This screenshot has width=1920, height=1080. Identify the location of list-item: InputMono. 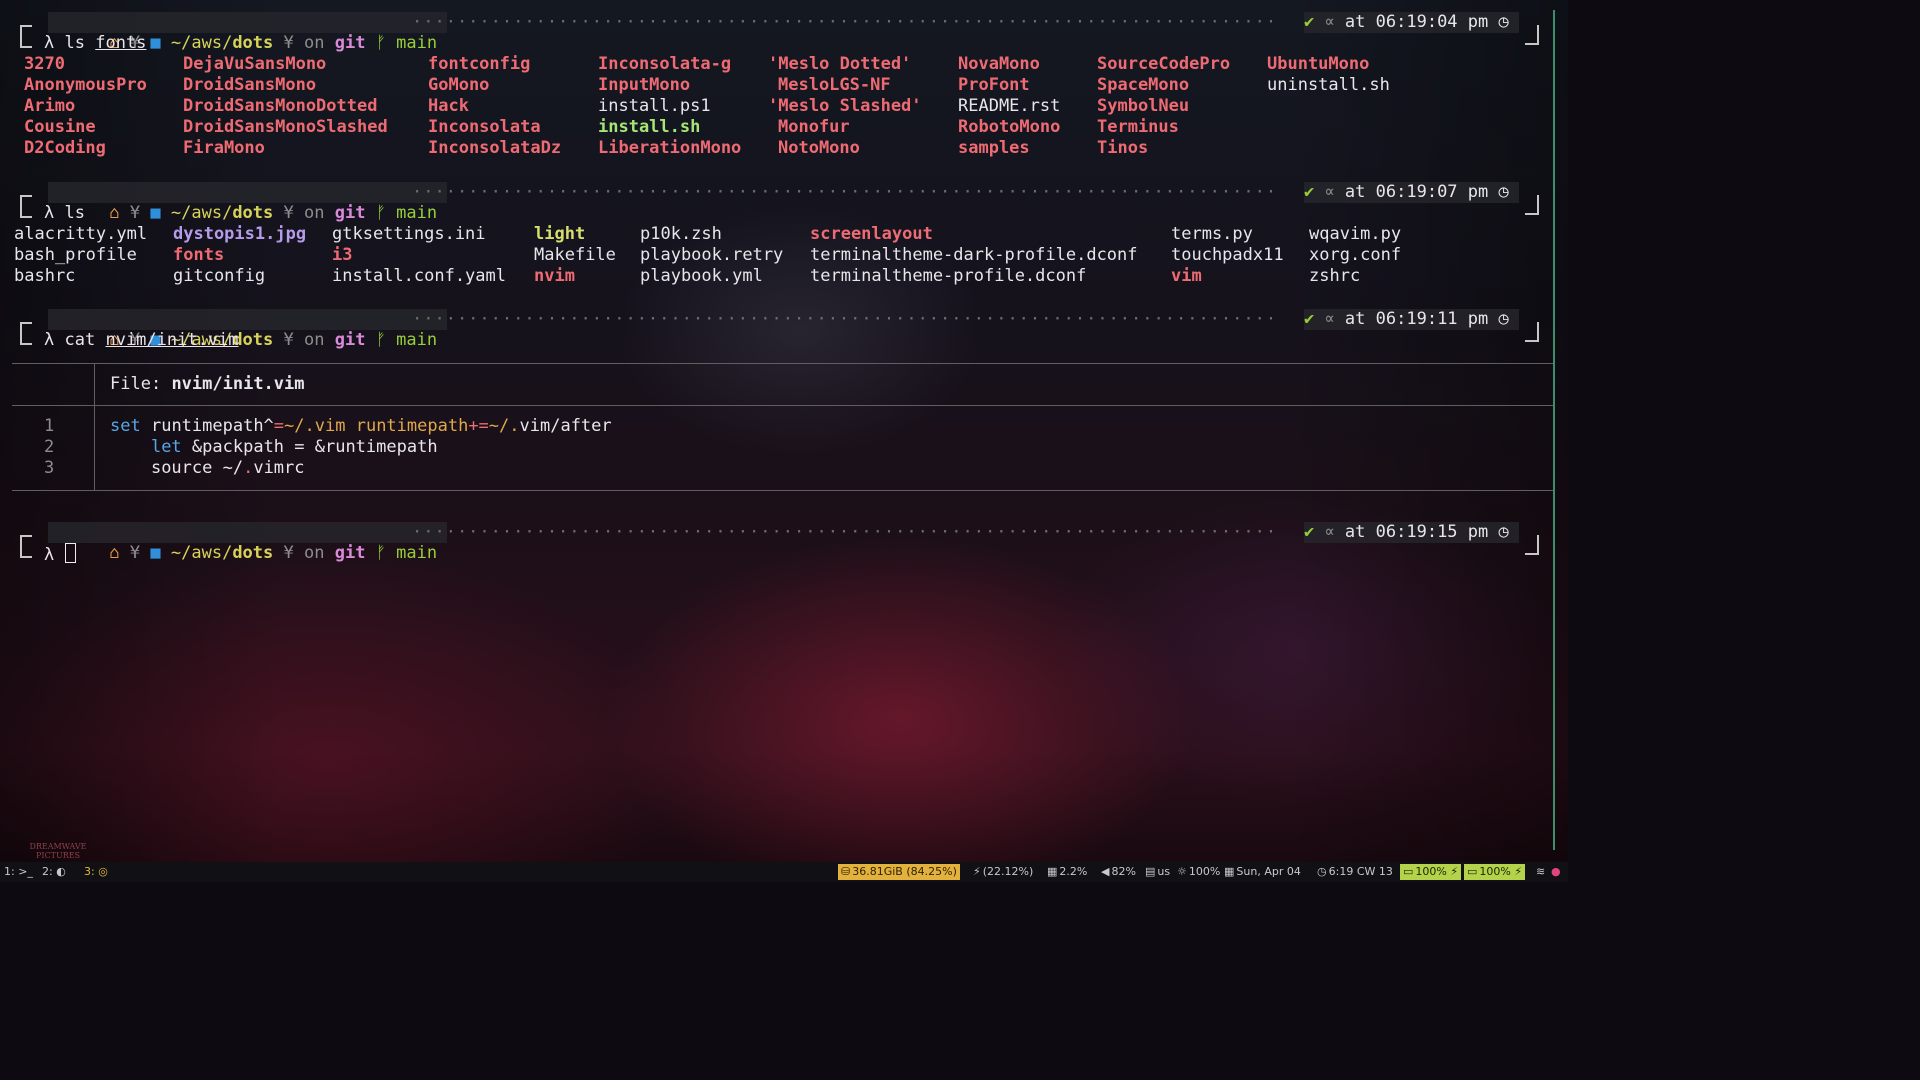
(644, 85).